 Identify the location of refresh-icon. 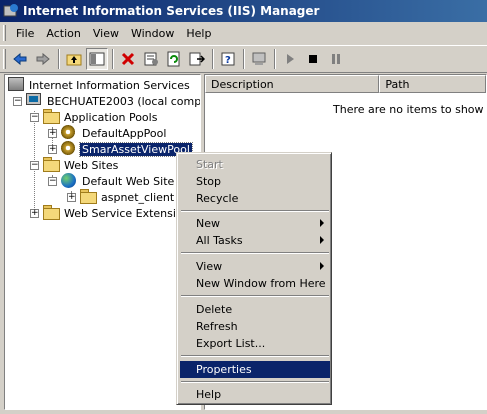
(173, 59).